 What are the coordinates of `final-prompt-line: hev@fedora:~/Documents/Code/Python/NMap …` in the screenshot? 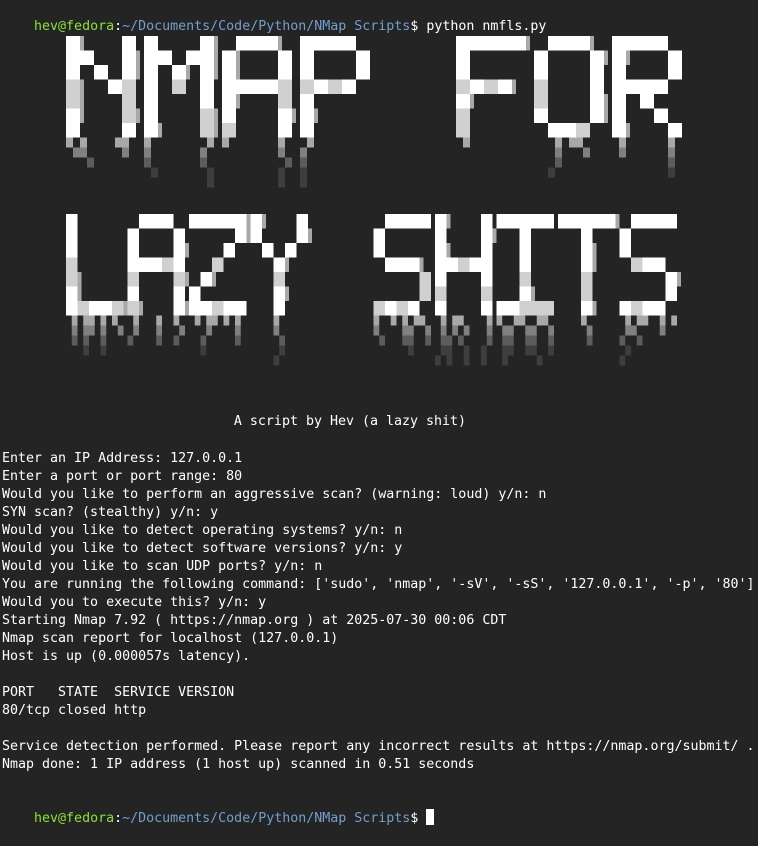 It's located at (218, 808).